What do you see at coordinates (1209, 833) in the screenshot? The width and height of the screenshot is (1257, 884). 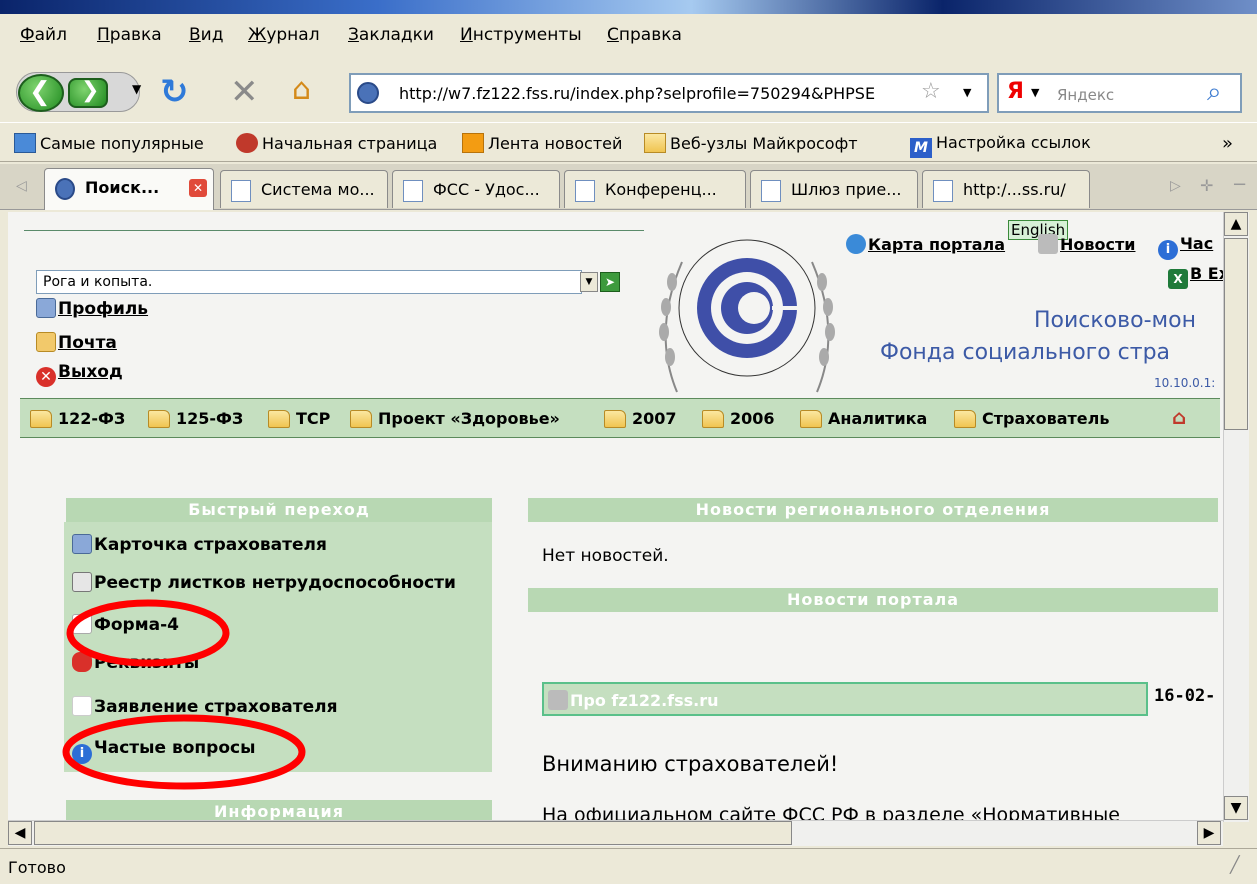 I see `scroll-right-icon: ▶` at bounding box center [1209, 833].